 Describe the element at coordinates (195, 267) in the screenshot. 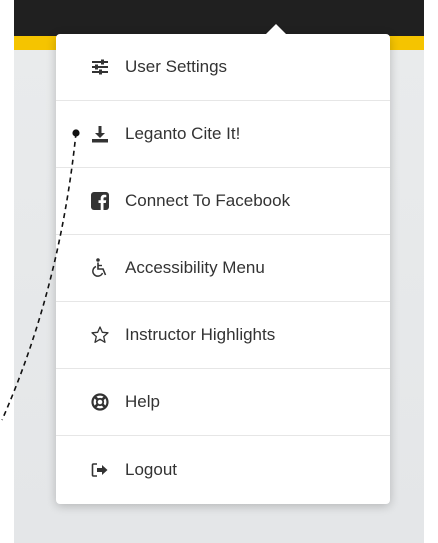

I see `menu-item-label: Accessibility Menu` at that location.